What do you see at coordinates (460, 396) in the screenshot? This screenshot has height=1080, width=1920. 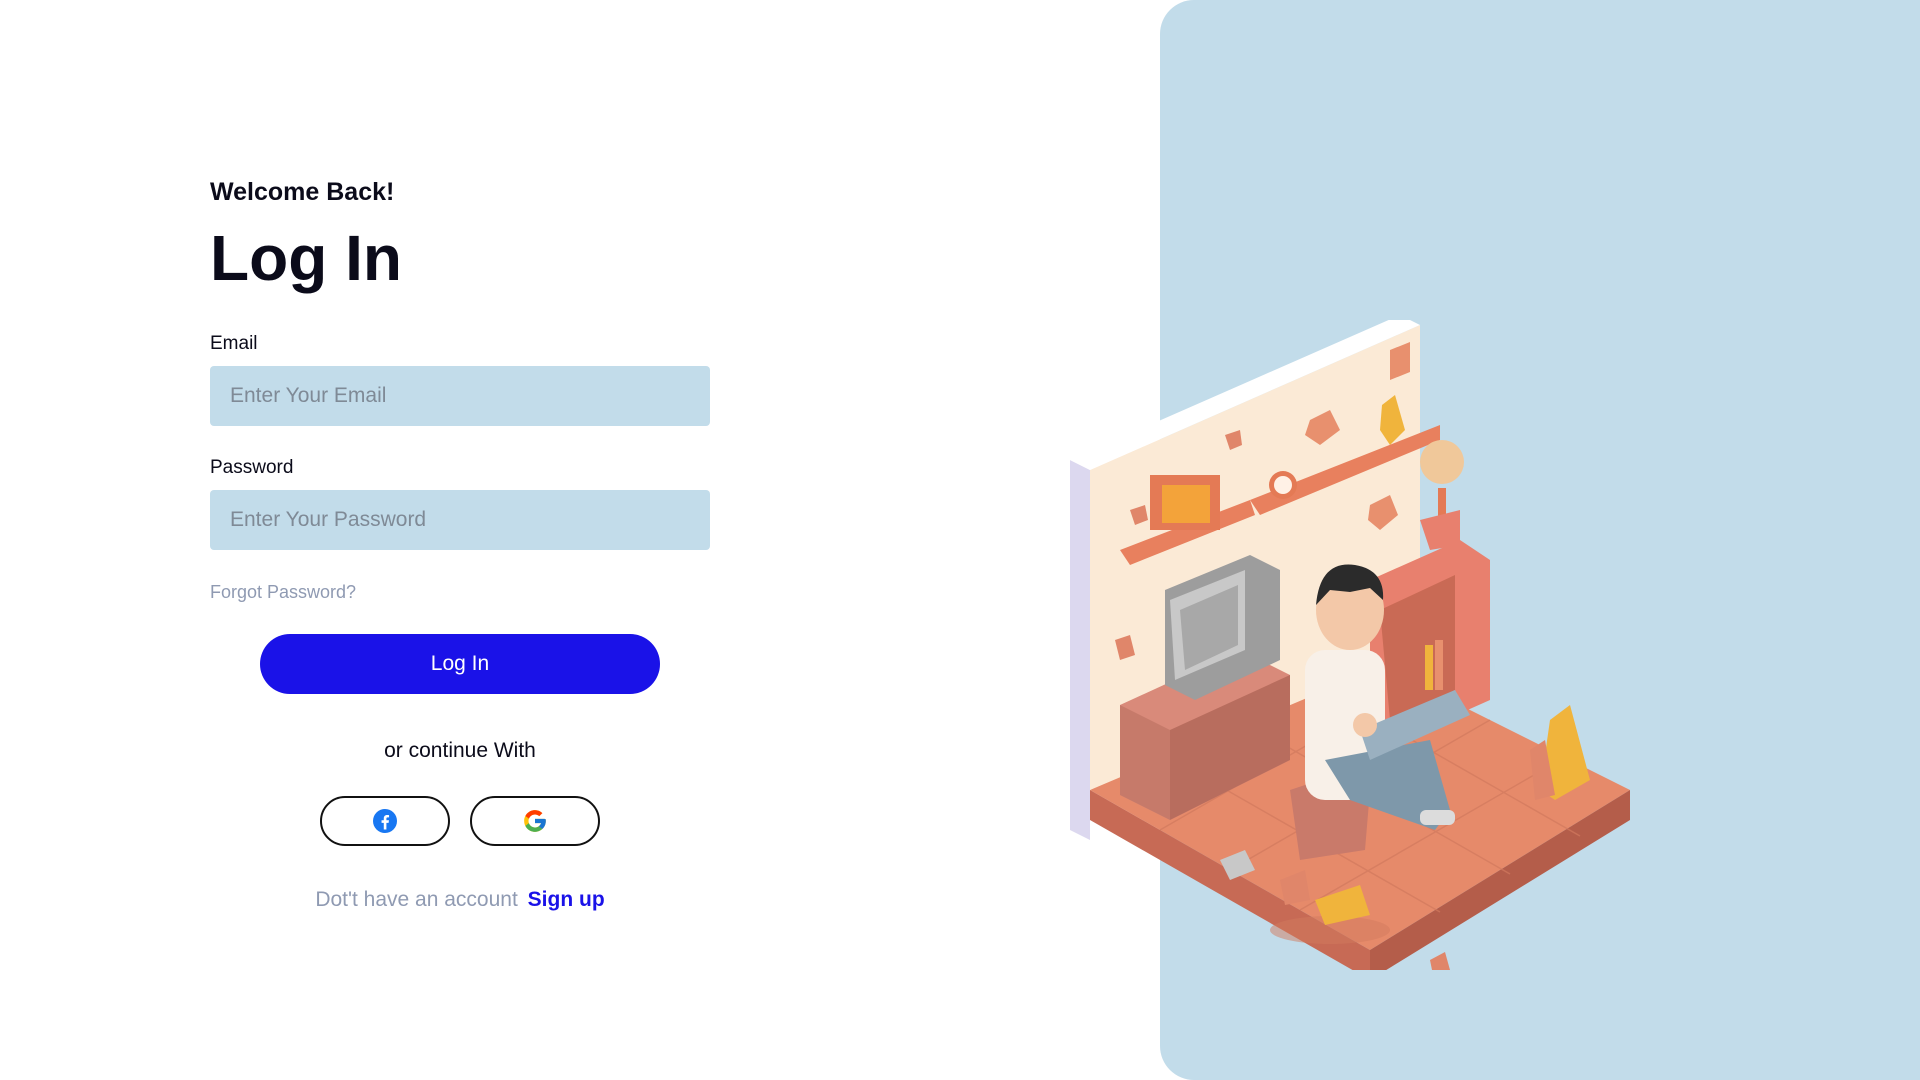 I see `email-input` at bounding box center [460, 396].